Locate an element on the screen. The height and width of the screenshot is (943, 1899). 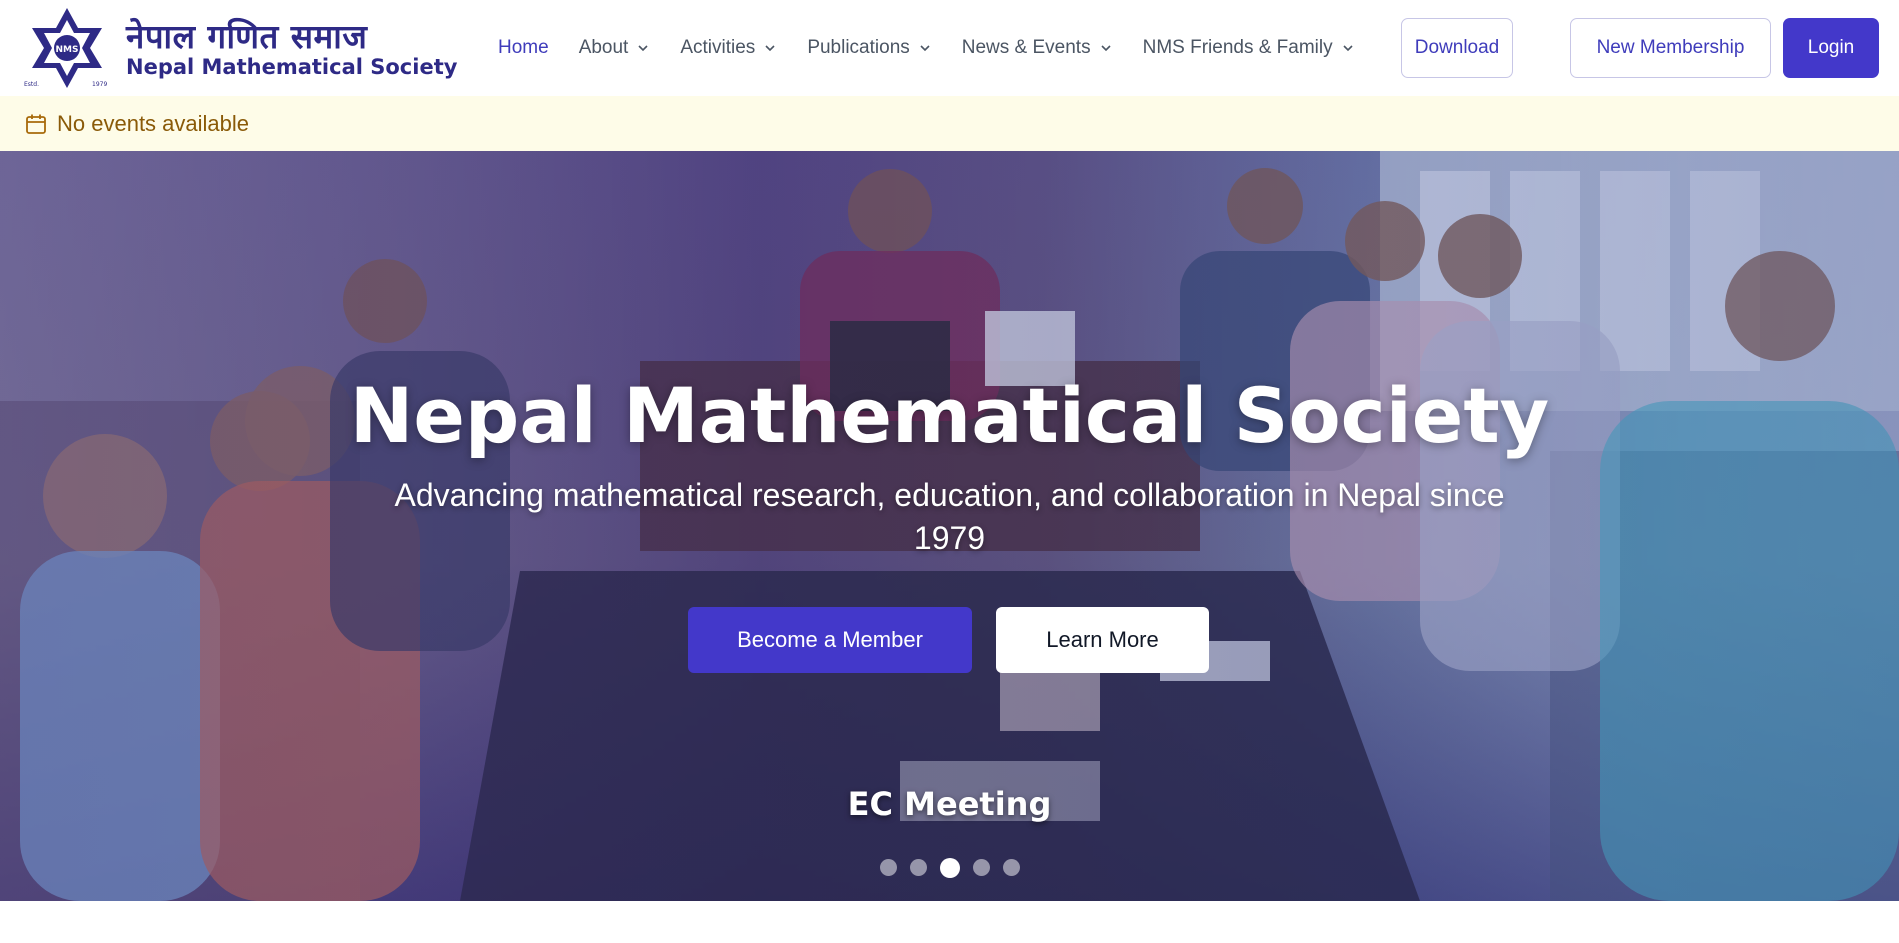
events-bar: No events available is located at coordinates (949, 123).